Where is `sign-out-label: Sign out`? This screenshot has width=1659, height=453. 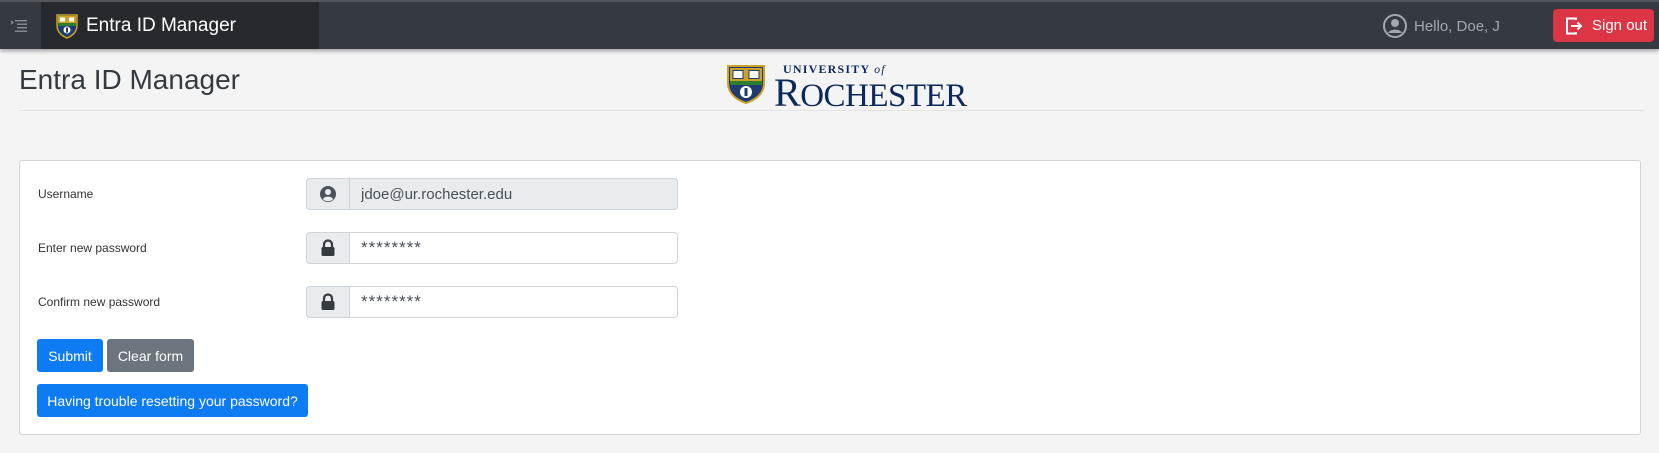 sign-out-label: Sign out is located at coordinates (1620, 25).